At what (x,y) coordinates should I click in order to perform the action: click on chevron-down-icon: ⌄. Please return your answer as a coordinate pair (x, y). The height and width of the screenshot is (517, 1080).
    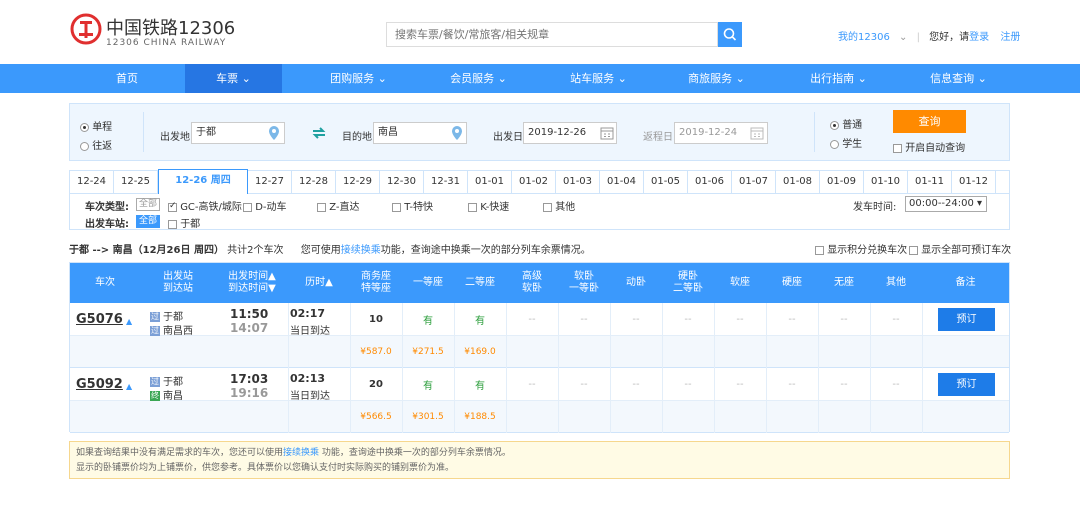
    Looking at the image, I should click on (740, 78).